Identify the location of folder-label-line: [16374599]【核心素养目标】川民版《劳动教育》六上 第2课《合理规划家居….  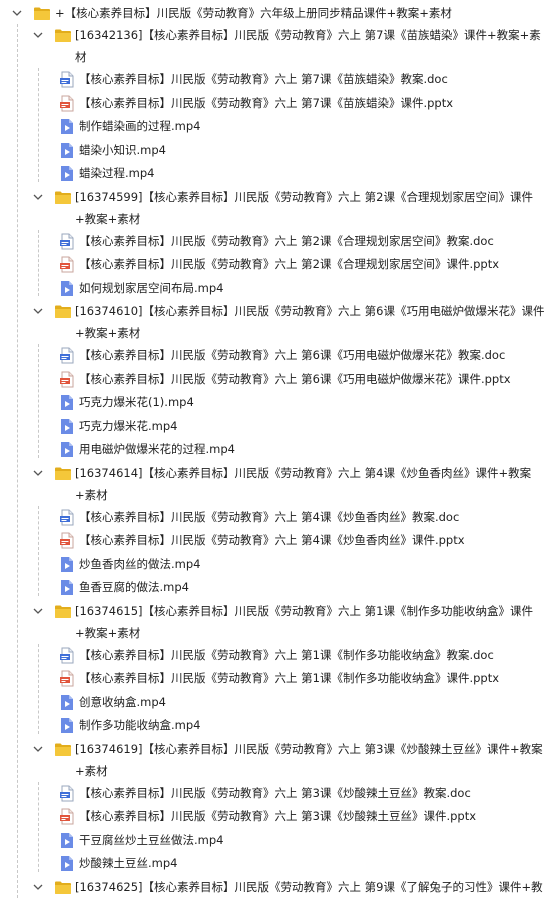
(304, 196).